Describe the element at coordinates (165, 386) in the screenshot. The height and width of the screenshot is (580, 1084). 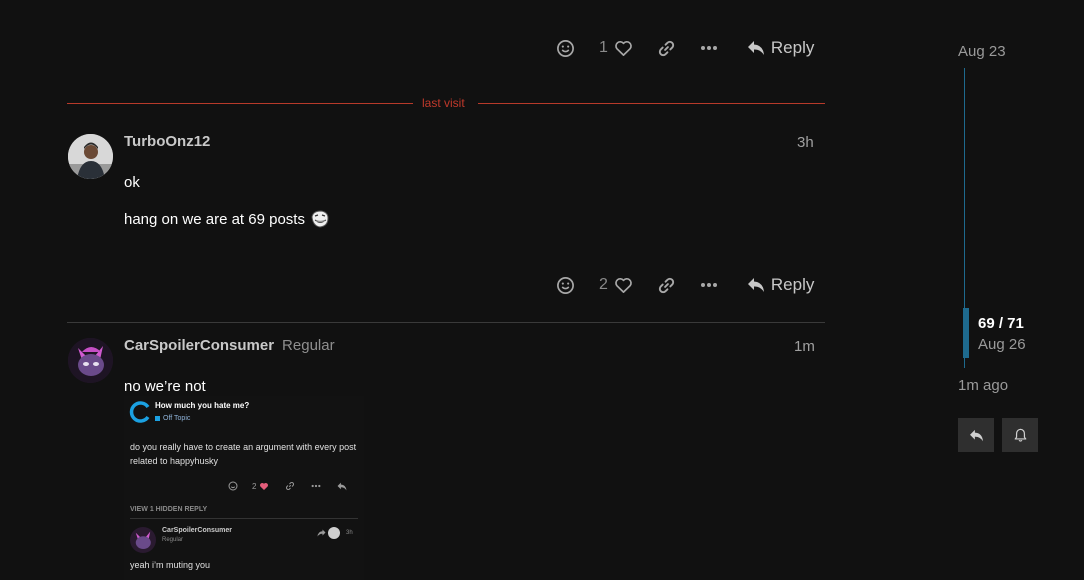
I see `post-text: no we’re not` at that location.